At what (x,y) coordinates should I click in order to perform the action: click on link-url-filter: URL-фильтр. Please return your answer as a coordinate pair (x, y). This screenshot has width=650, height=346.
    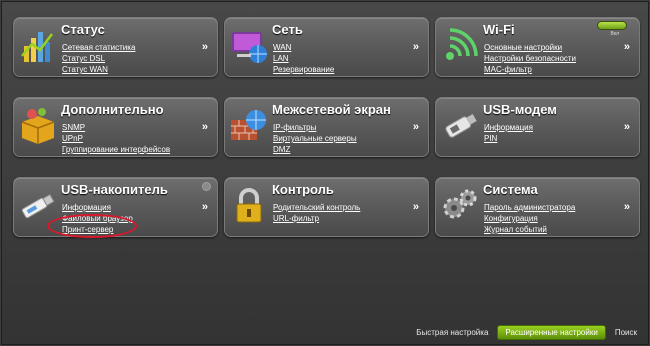
    Looking at the image, I should click on (296, 218).